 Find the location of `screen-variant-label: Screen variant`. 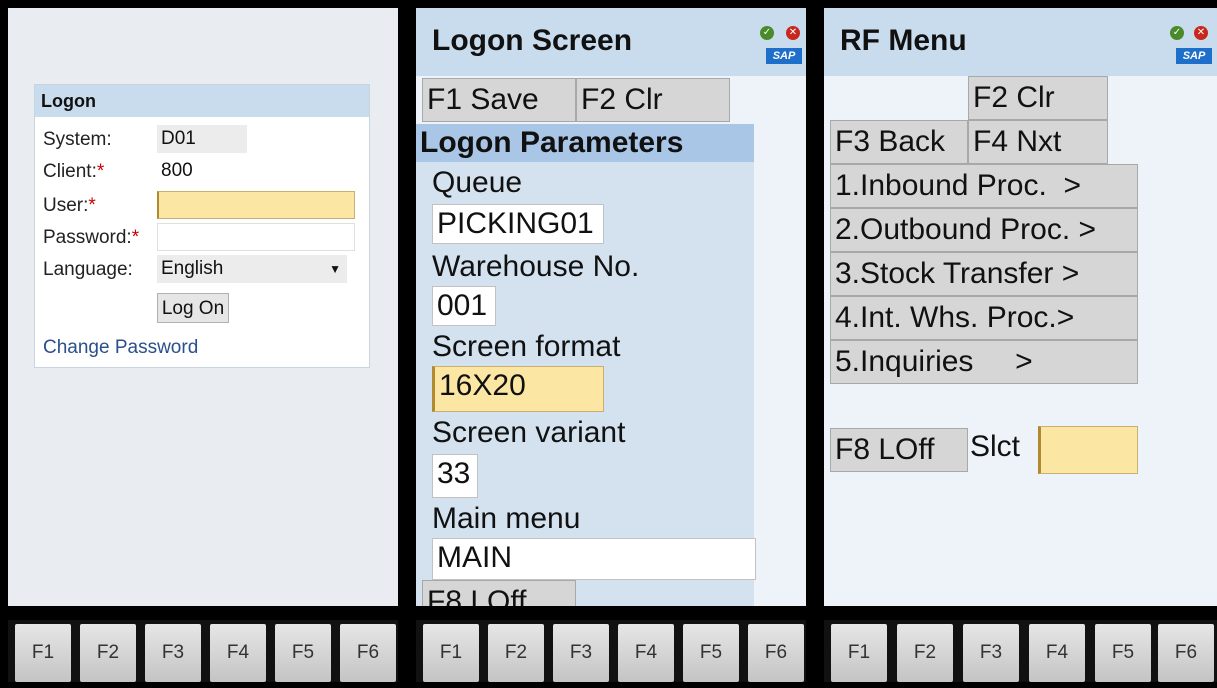

screen-variant-label: Screen variant is located at coordinates (529, 432).